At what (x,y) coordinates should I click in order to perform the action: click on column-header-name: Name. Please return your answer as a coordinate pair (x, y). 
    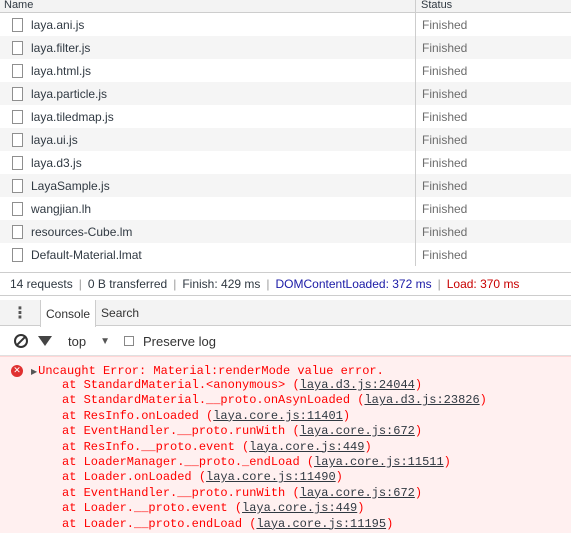
    Looking at the image, I should click on (208, 6).